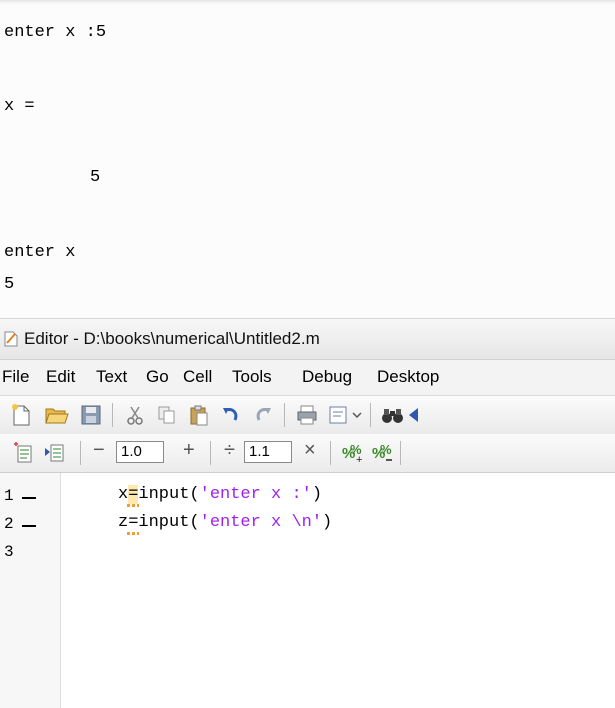 The width and height of the screenshot is (615, 708). I want to click on menu-file: File, so click(15, 377).